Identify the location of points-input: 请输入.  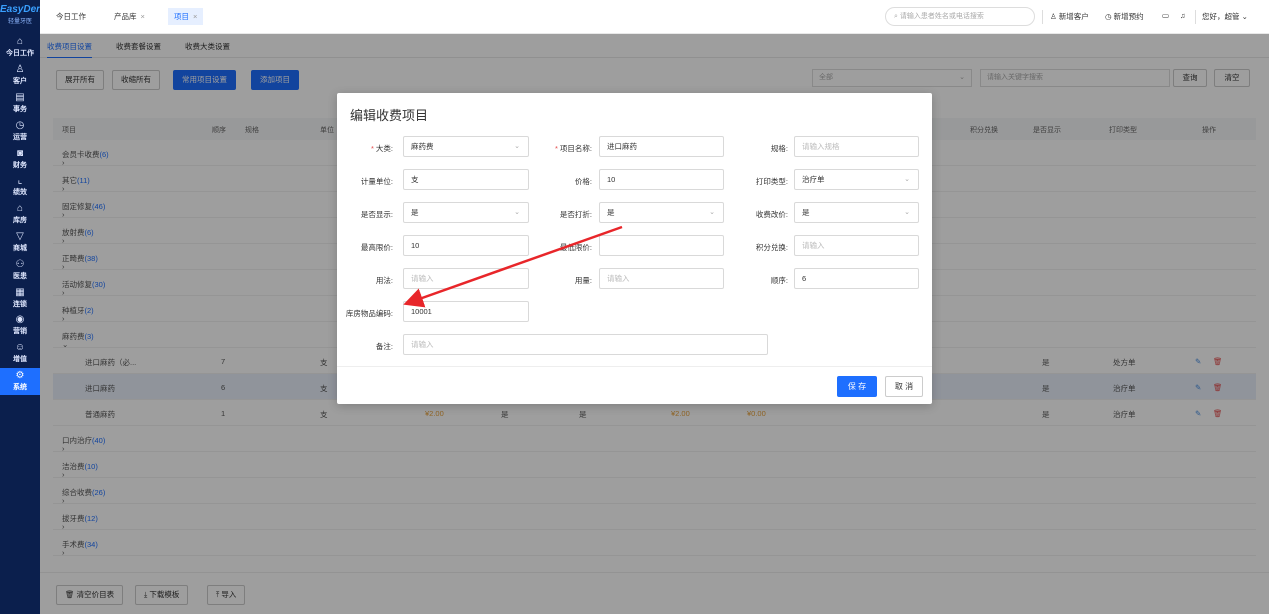
(856, 245).